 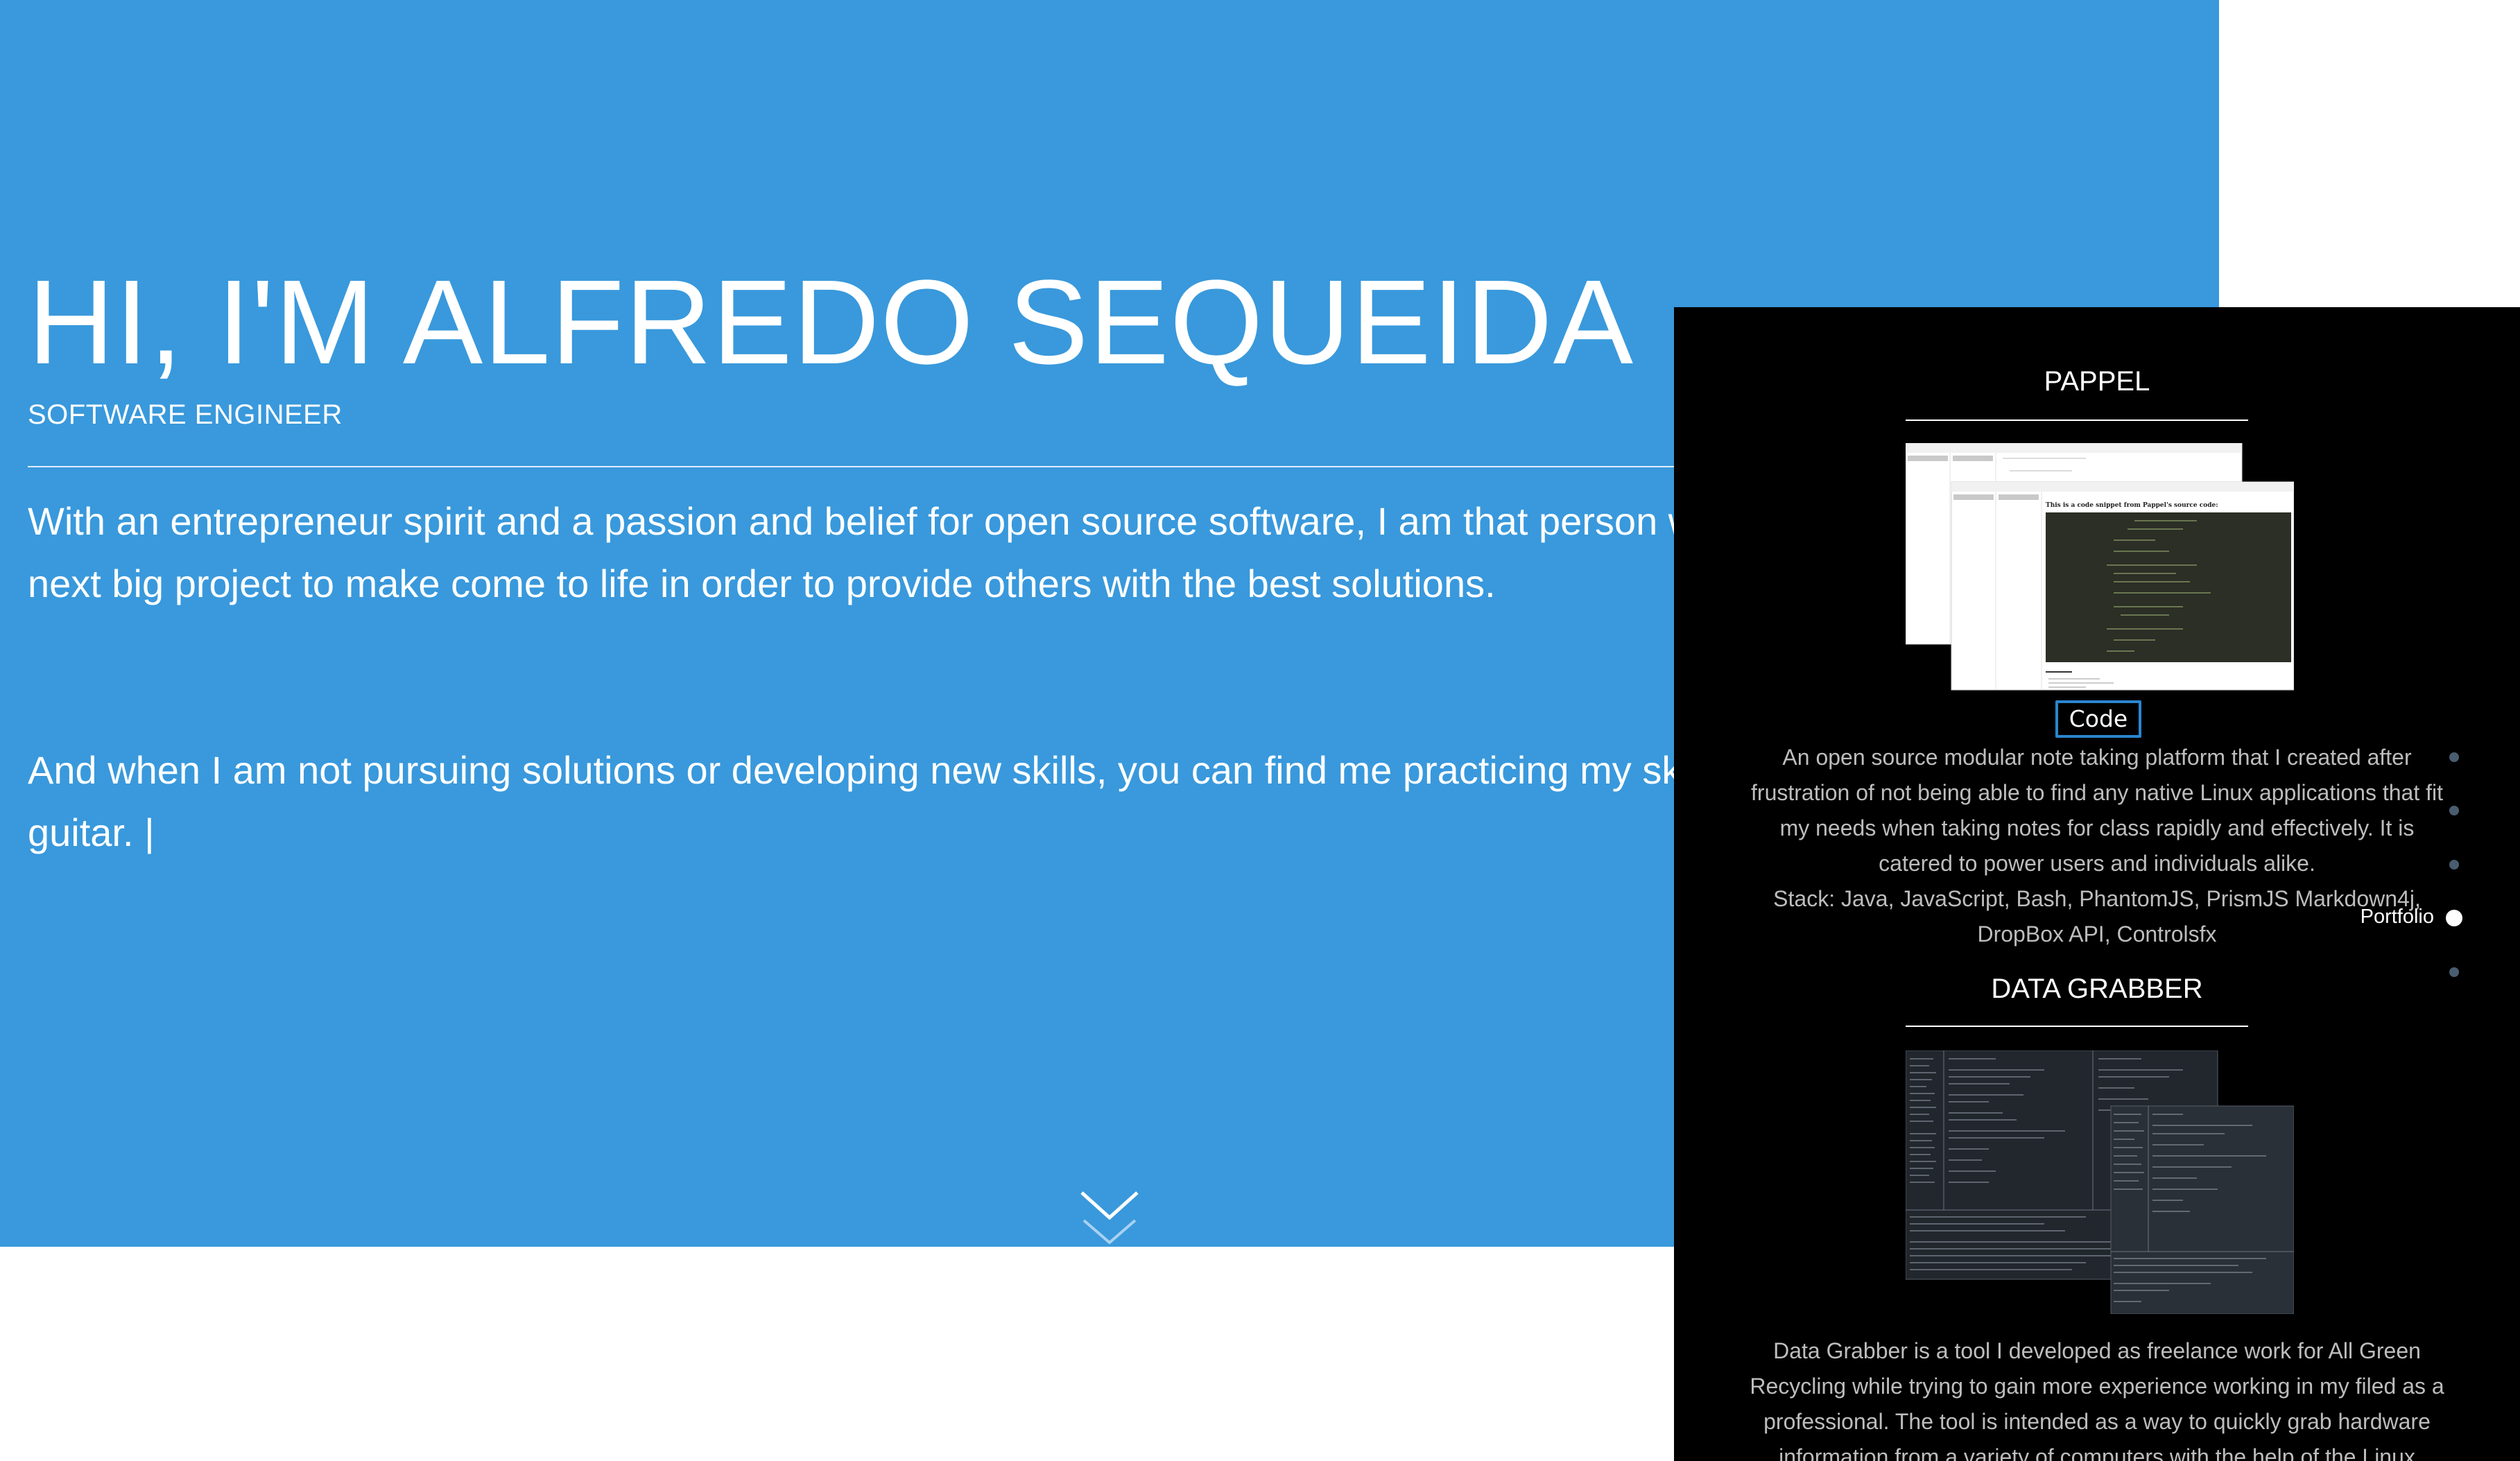 What do you see at coordinates (1109, 1217) in the screenshot?
I see `double-chevron-down-icon` at bounding box center [1109, 1217].